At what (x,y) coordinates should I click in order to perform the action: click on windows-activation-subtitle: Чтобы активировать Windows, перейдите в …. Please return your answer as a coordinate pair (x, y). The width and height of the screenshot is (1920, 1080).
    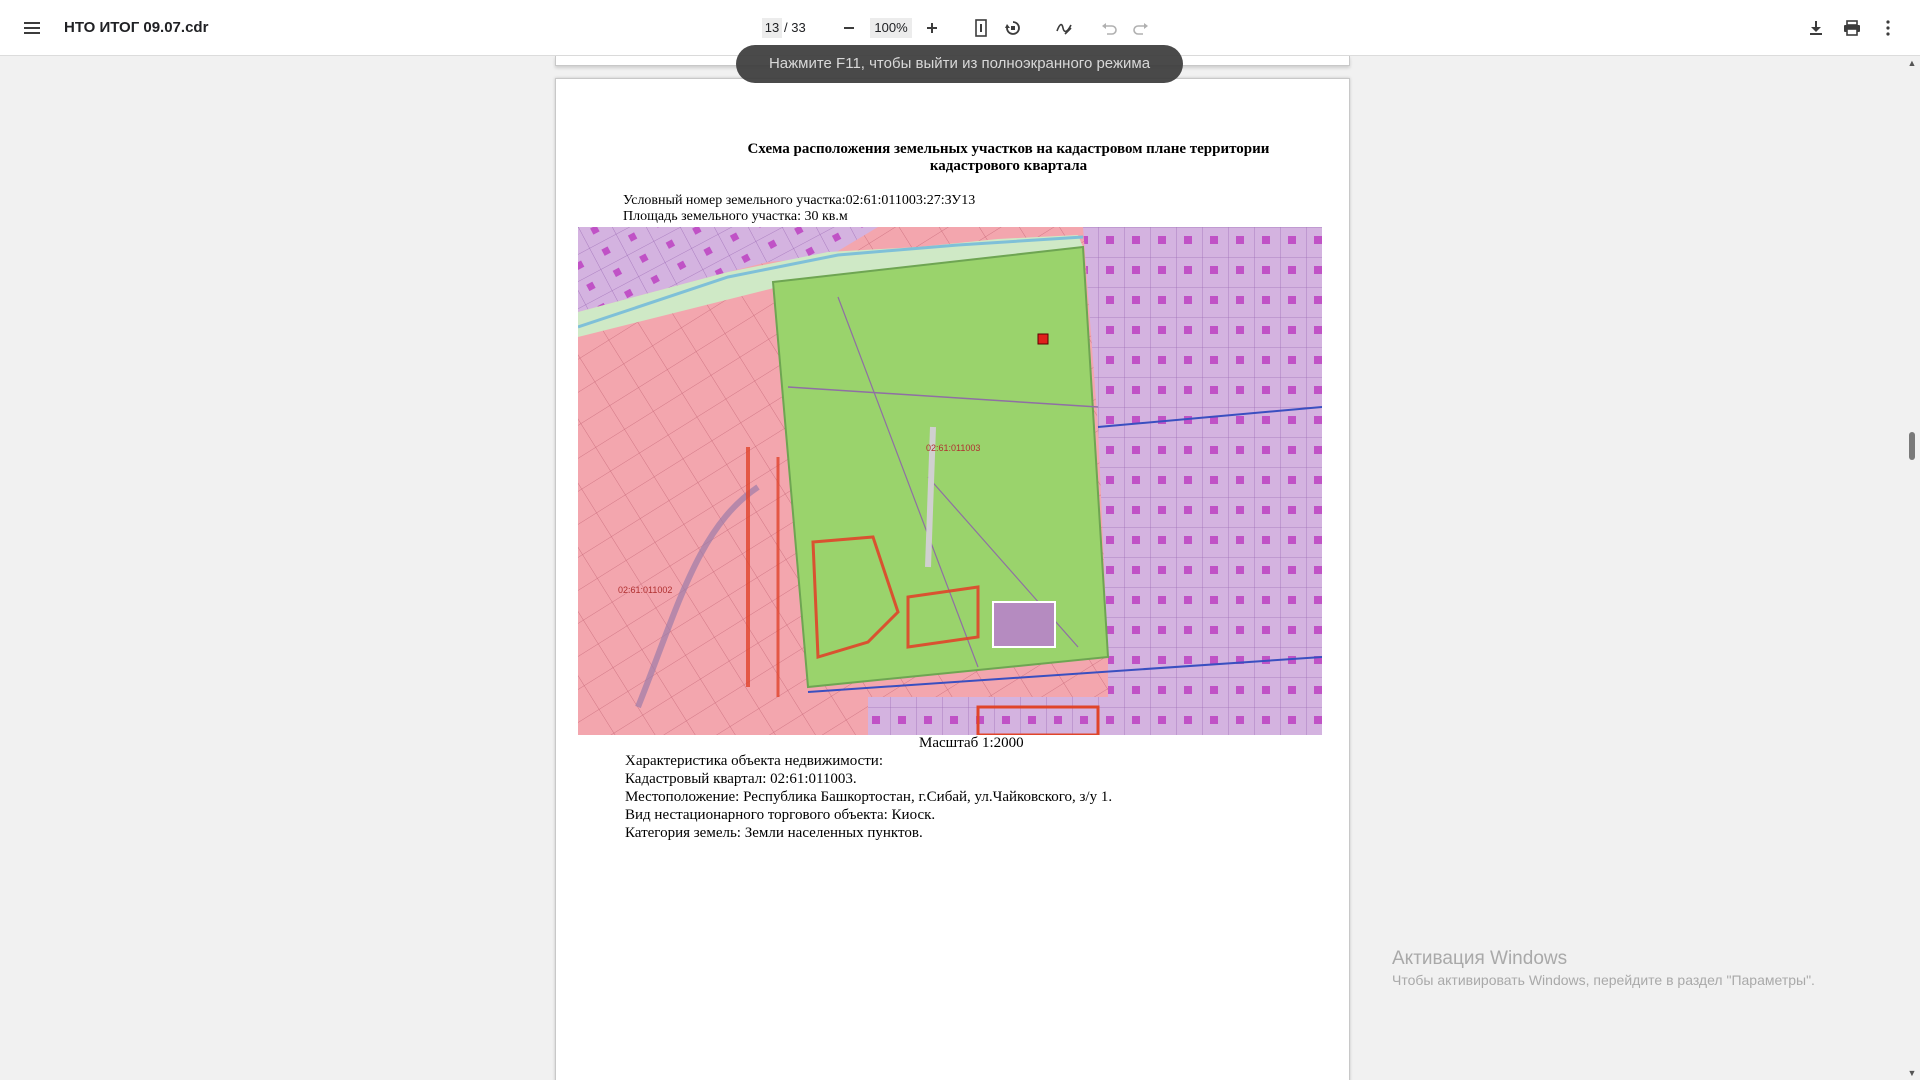
    Looking at the image, I should click on (1603, 980).